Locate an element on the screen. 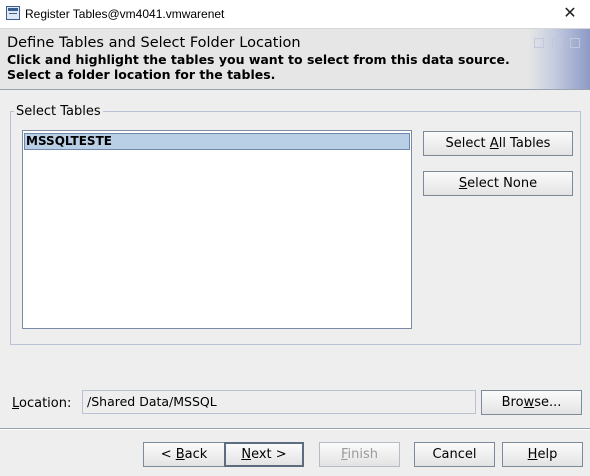 This screenshot has height=476, width=590. footer-separator is located at coordinates (295, 429).